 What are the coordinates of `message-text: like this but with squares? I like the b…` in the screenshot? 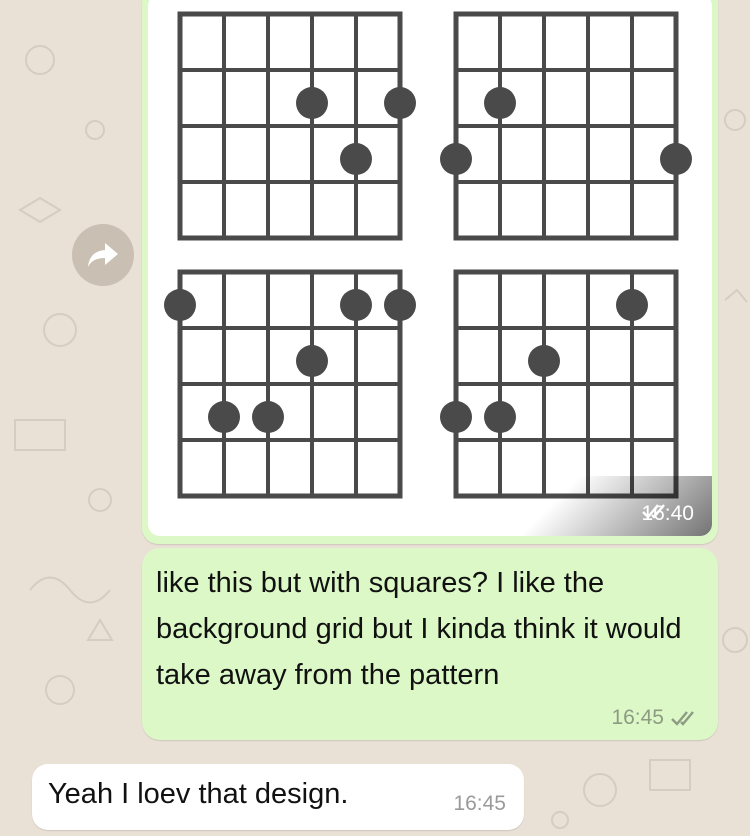 It's located at (419, 629).